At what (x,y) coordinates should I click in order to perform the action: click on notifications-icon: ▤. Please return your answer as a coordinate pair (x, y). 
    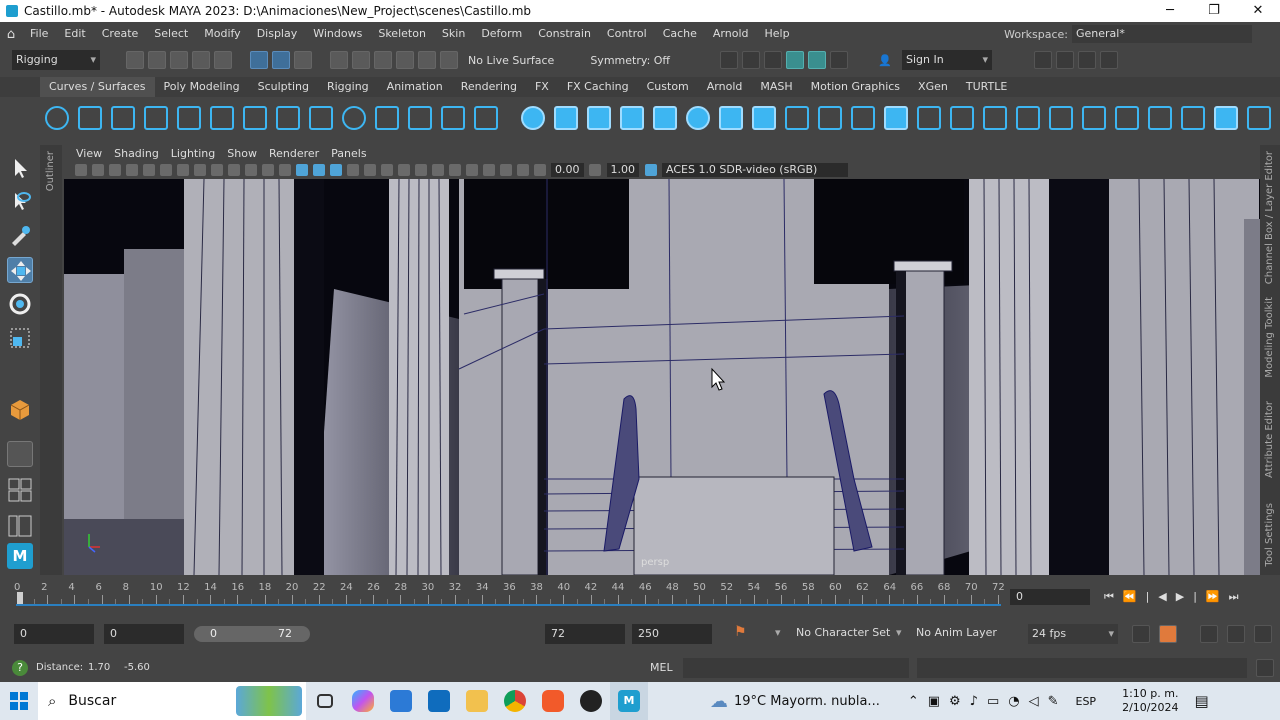
    Looking at the image, I should click on (1201, 701).